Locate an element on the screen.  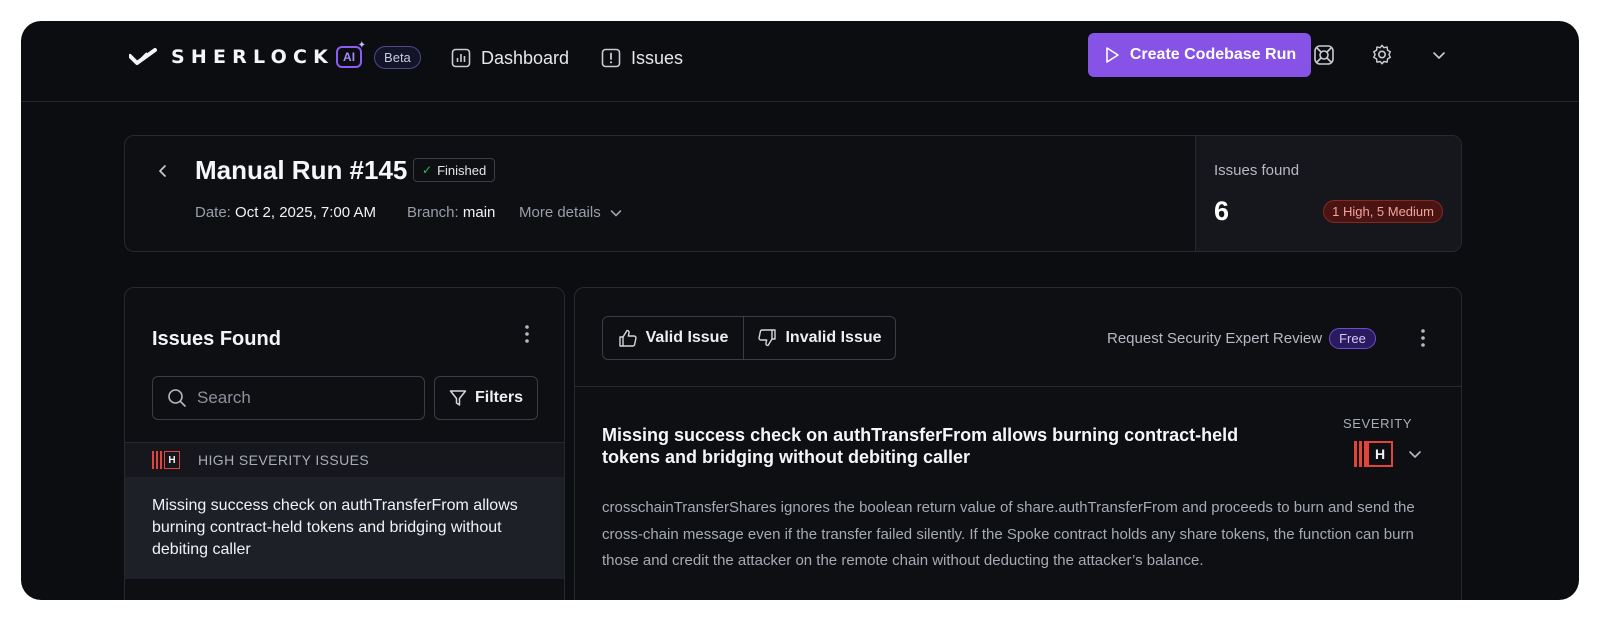
funnel-icon is located at coordinates (458, 398).